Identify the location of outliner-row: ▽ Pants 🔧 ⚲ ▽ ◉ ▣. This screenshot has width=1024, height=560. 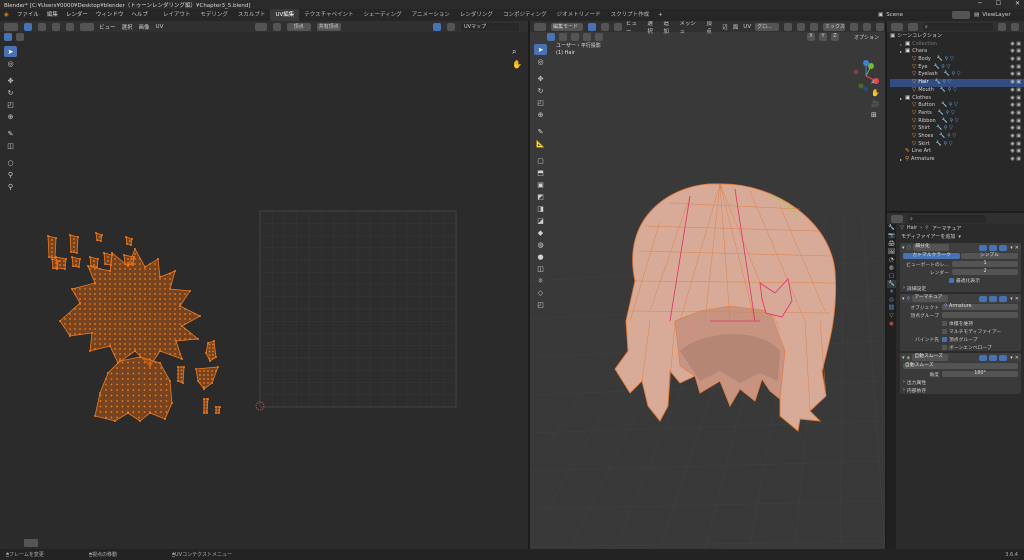
(957, 114).